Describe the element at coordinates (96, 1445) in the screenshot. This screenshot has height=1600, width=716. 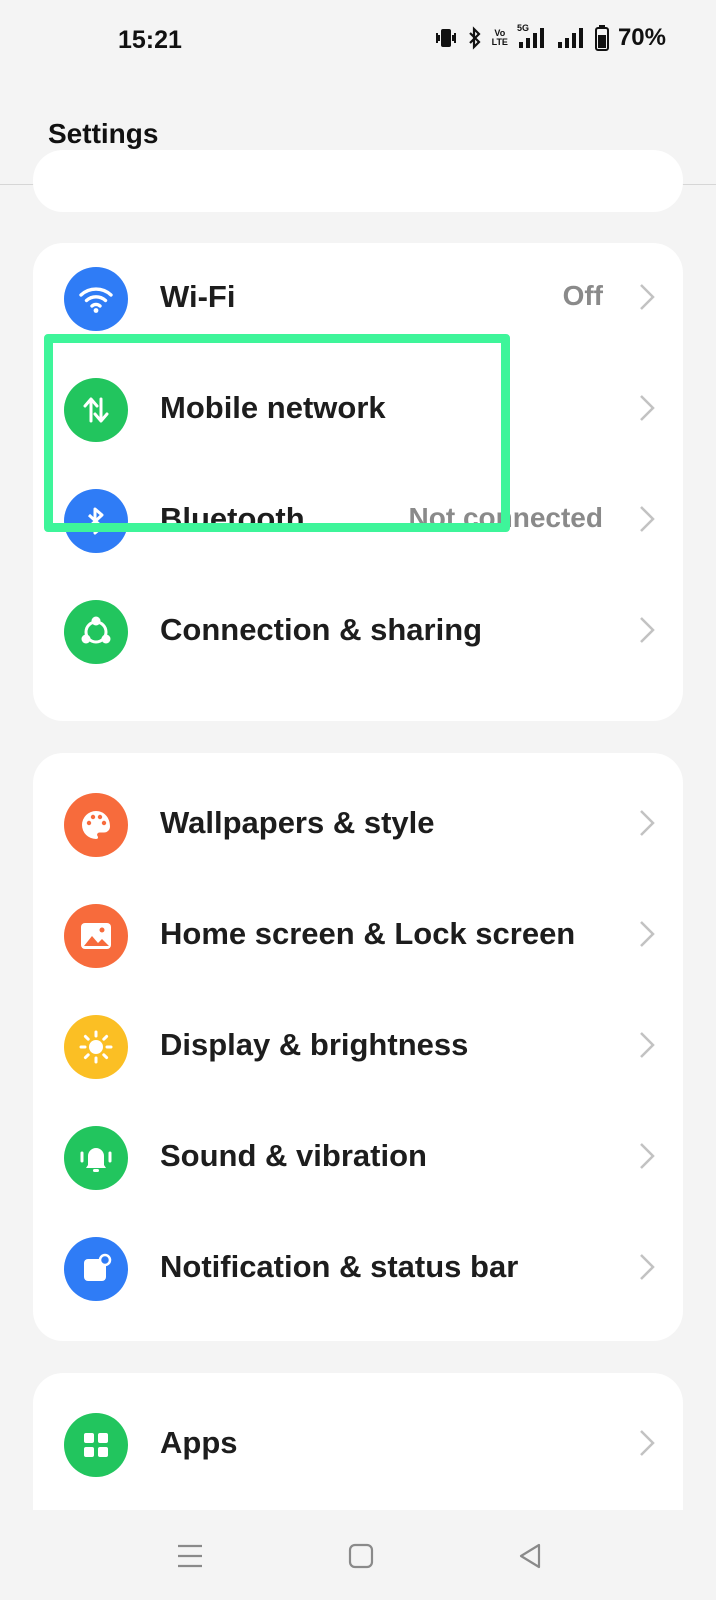
I see `apps-grid-icon` at that location.